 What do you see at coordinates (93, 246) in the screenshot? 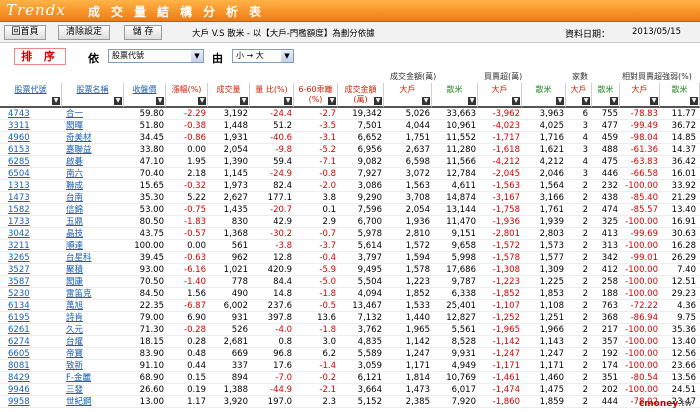
I see `cell-name: 順達` at bounding box center [93, 246].